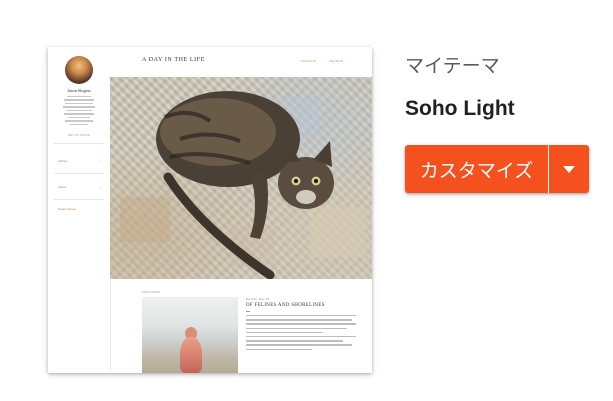 This screenshot has height=401, width=613. What do you see at coordinates (309, 61) in the screenshot?
I see `preview-nav-link: FASHION` at bounding box center [309, 61].